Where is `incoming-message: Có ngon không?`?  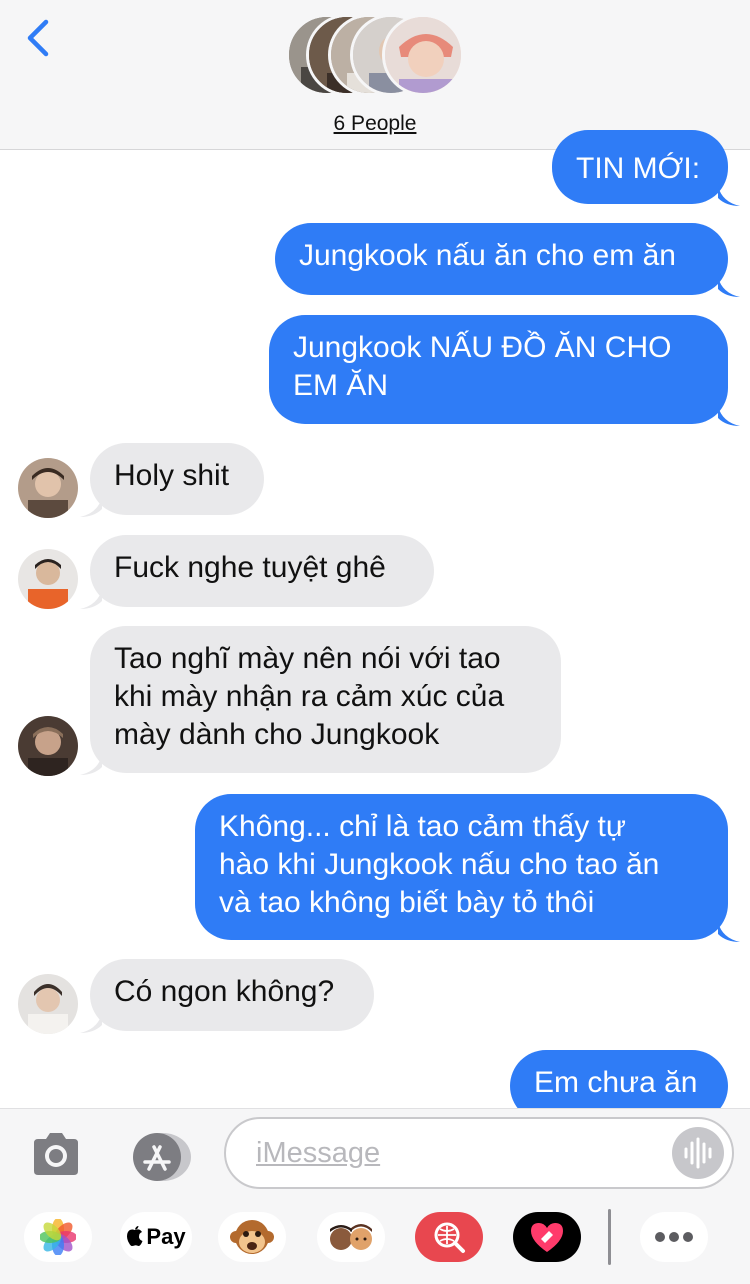
incoming-message: Có ngon không? is located at coordinates (232, 995).